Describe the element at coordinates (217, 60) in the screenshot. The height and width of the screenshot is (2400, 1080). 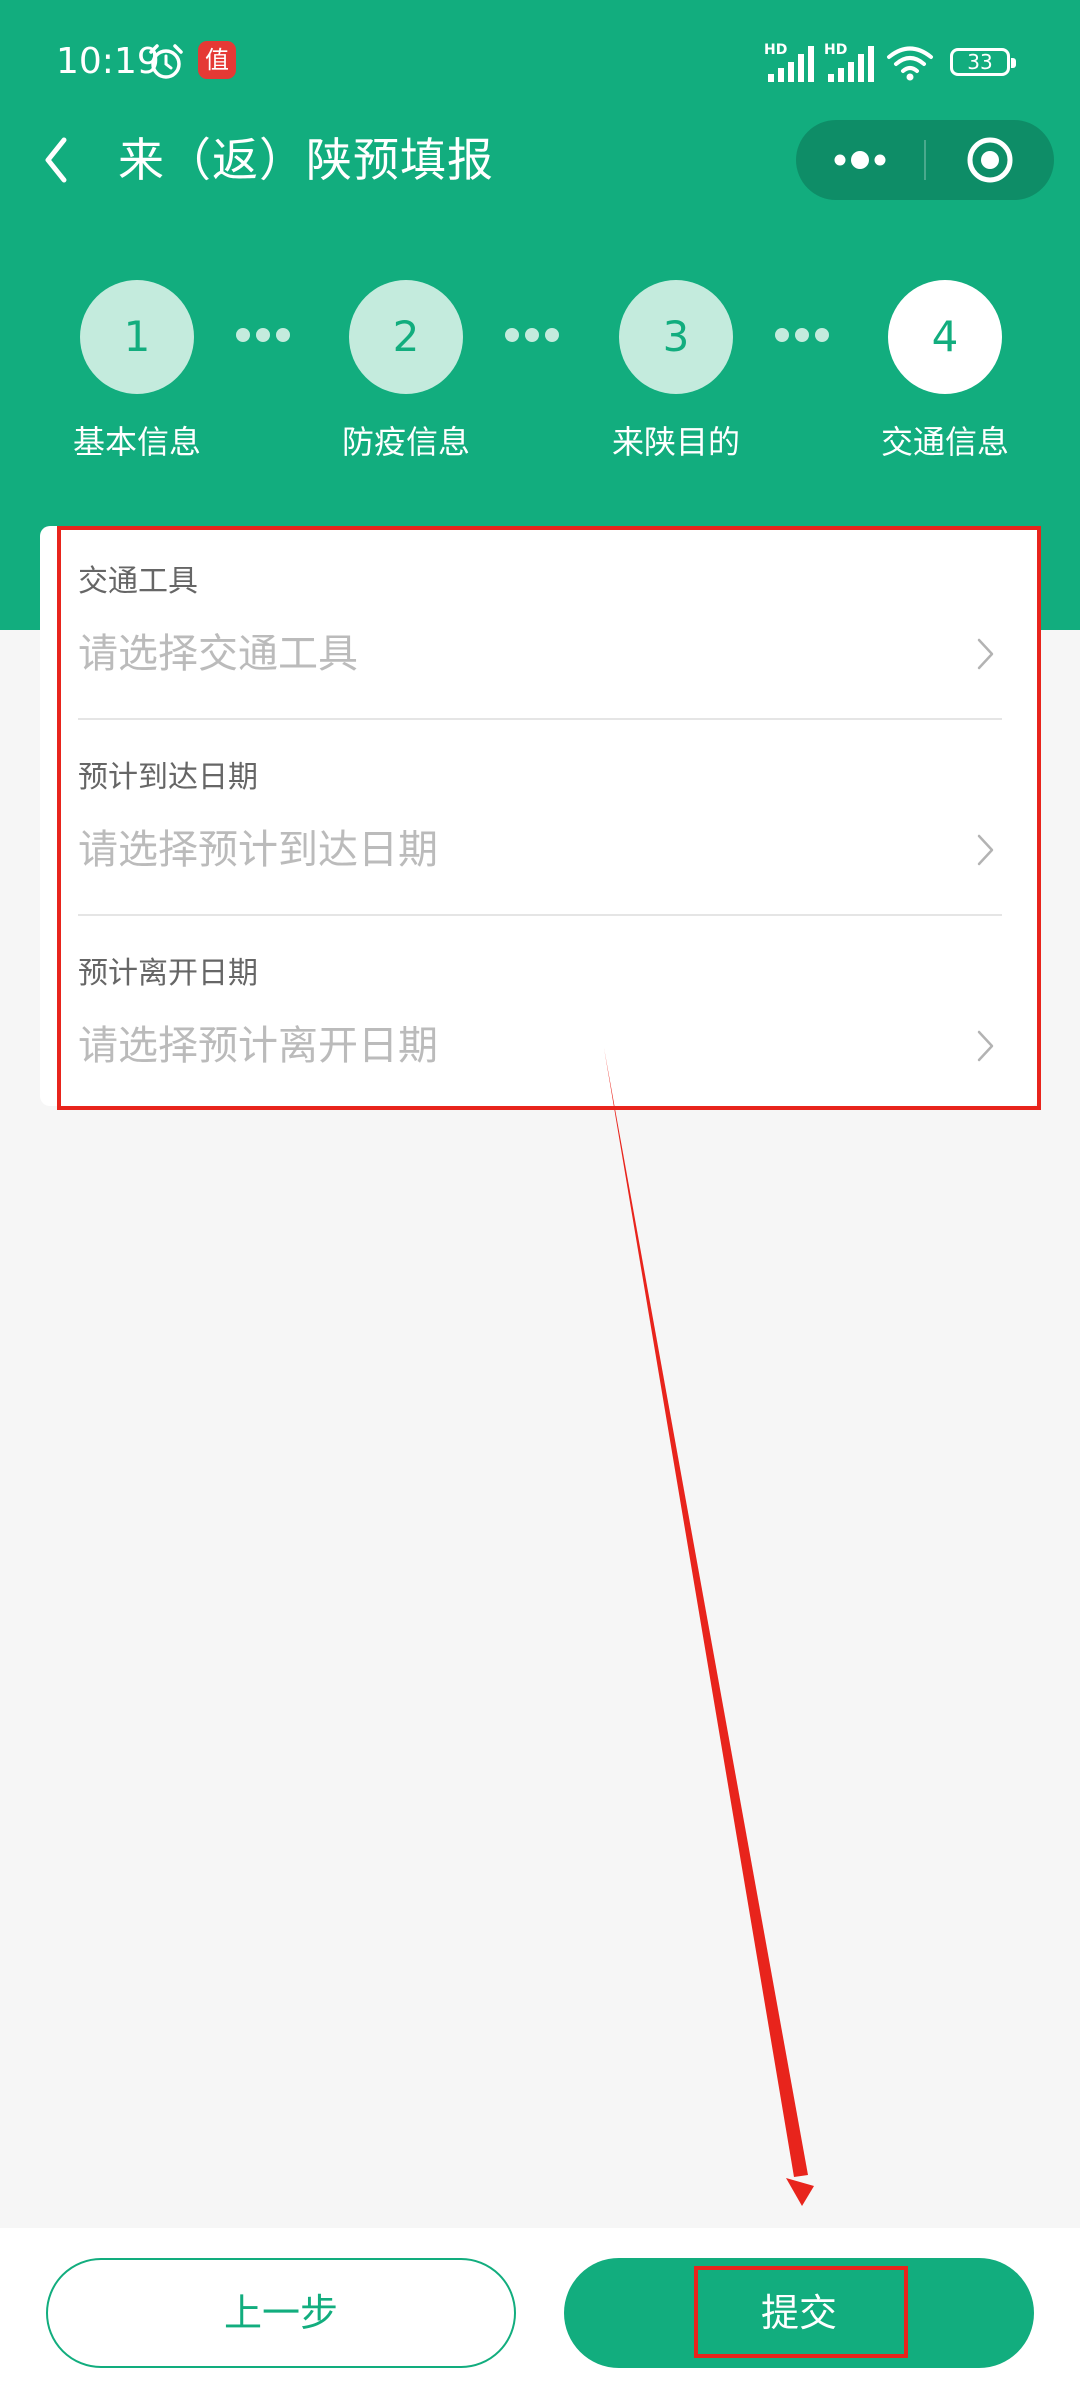
I see `app-notification-icon: 值` at that location.